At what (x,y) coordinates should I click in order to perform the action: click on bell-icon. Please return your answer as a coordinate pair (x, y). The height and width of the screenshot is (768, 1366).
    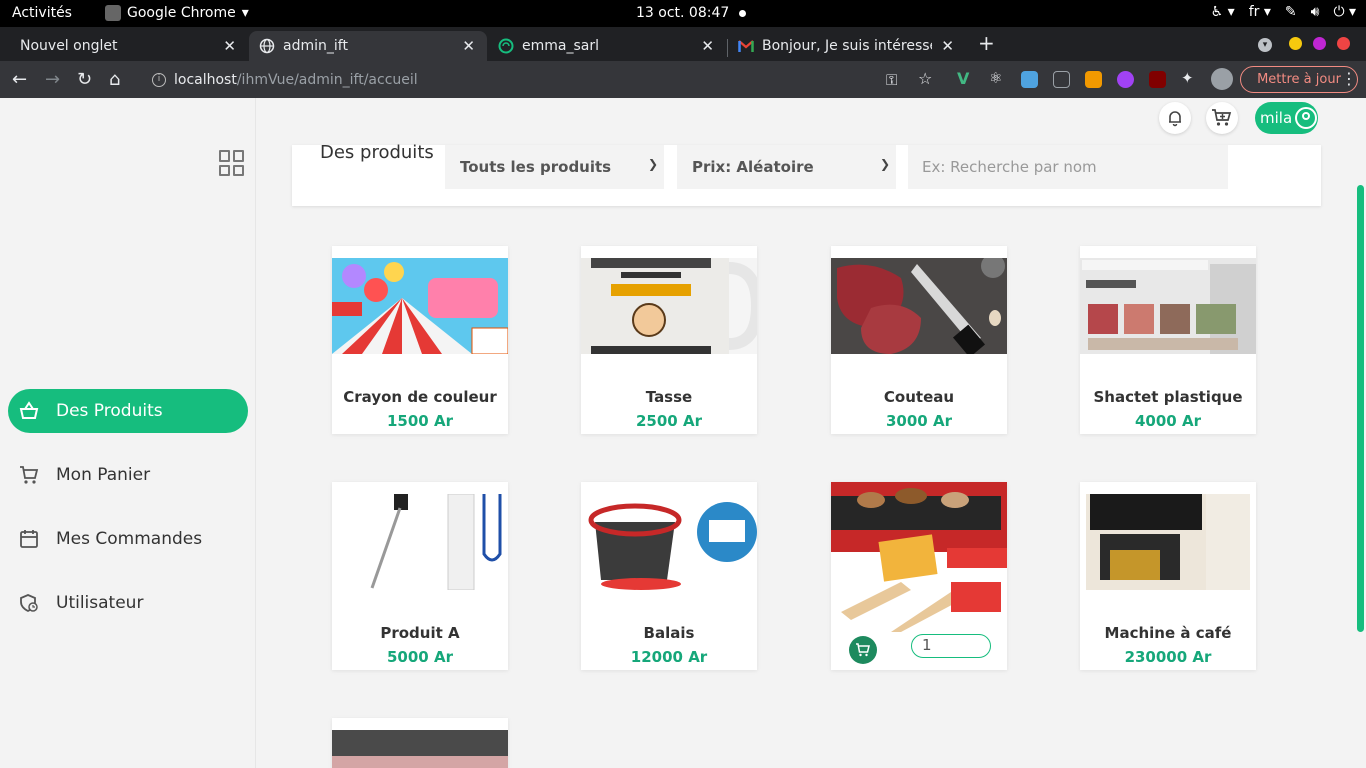
    Looking at the image, I should click on (1175, 119).